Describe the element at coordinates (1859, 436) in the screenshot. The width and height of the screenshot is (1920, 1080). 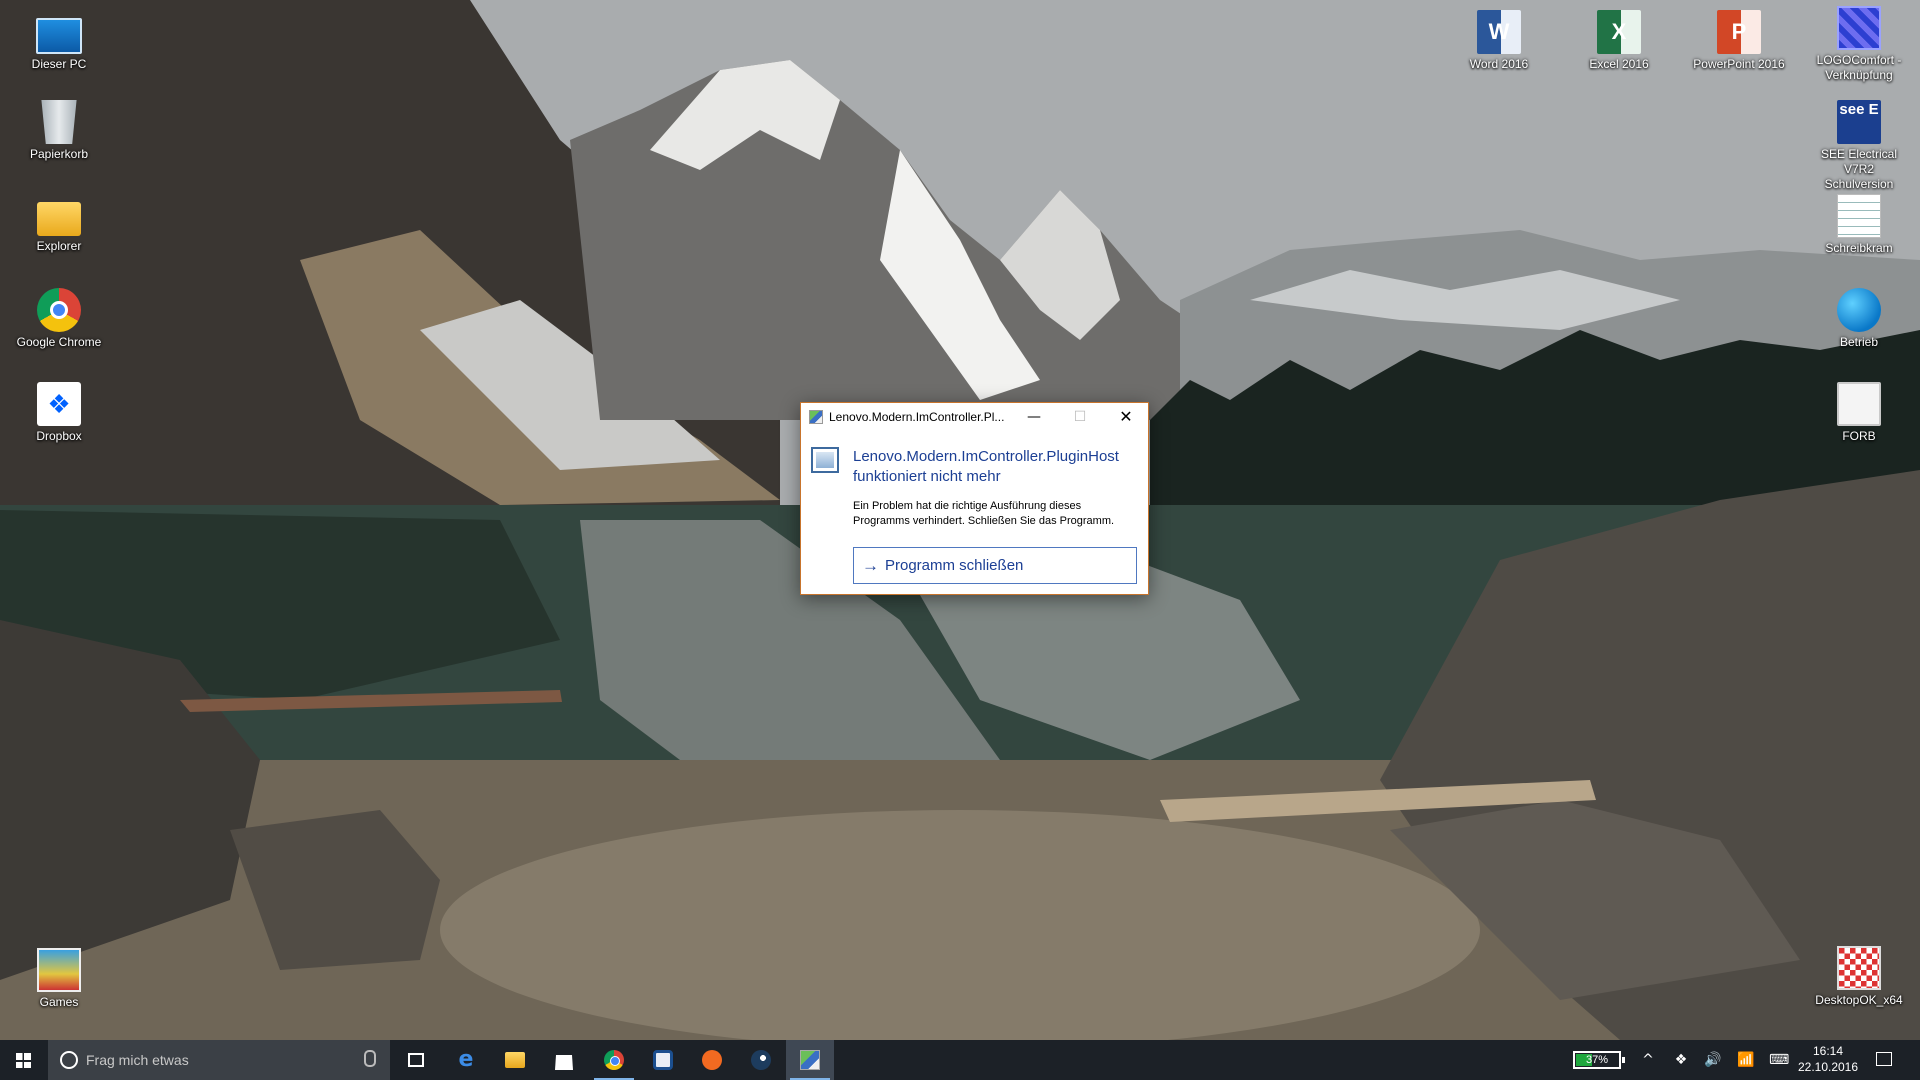
I see `desktop-icon-label: FORB` at that location.